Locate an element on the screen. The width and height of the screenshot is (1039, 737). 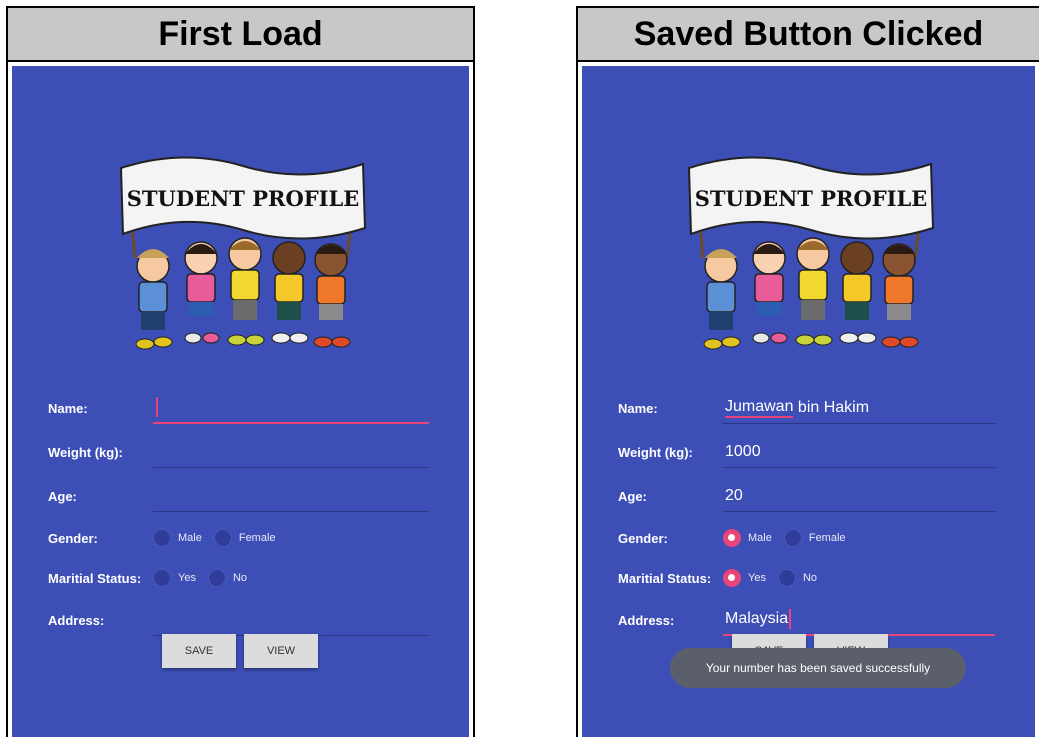
address-value: Malaysia is located at coordinates (757, 618).